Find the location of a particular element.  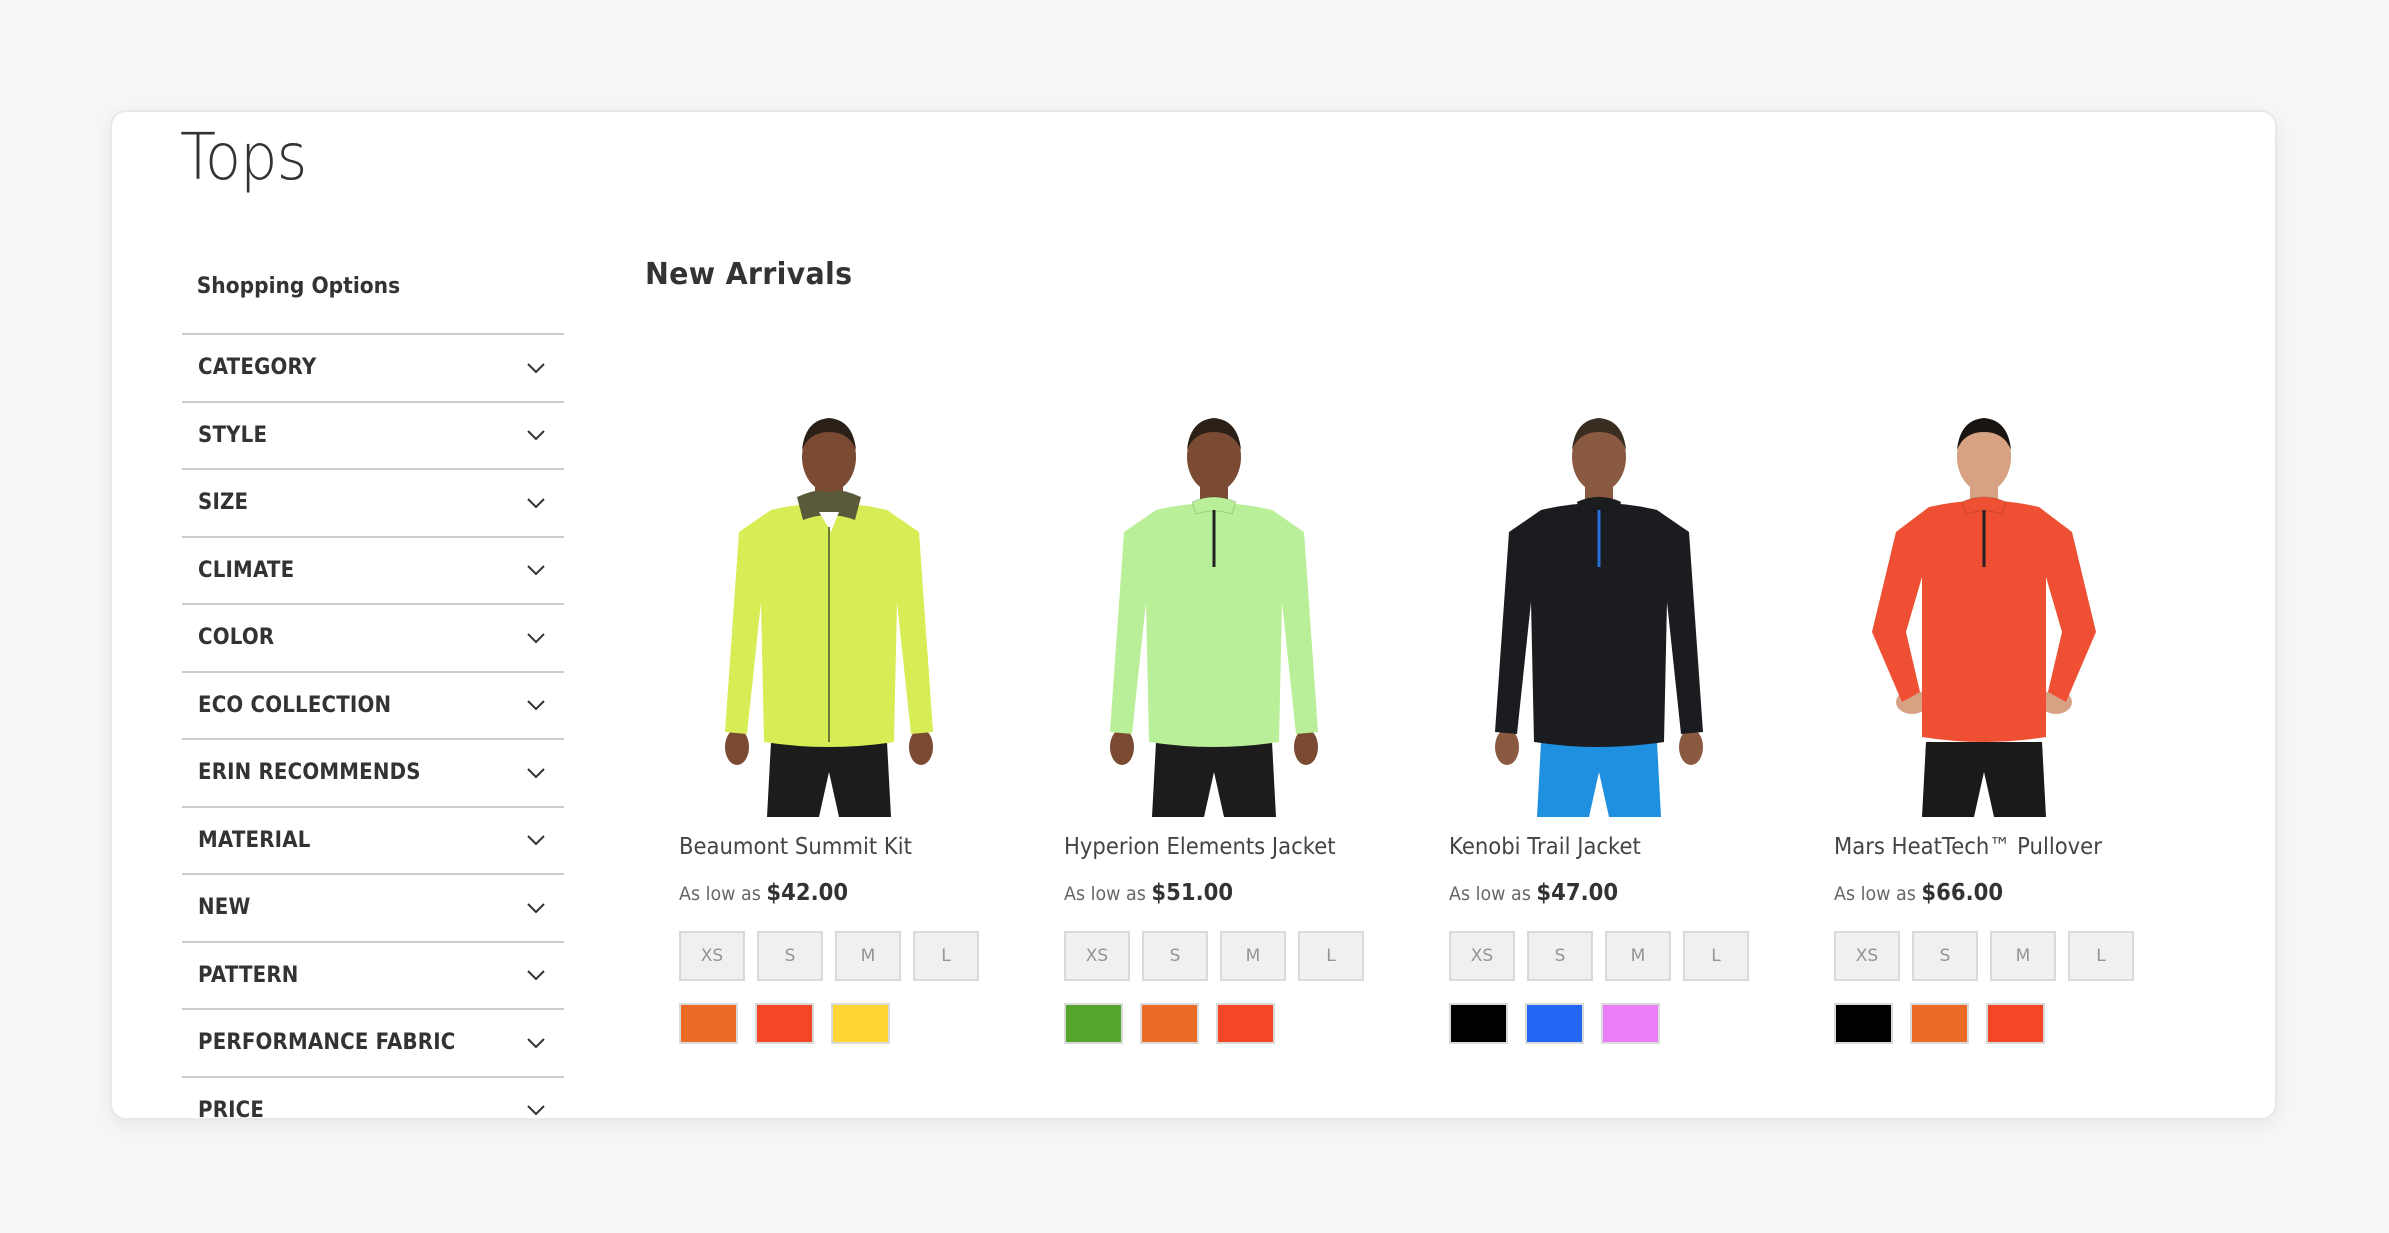

filter-color: COLOR is located at coordinates (373, 639).